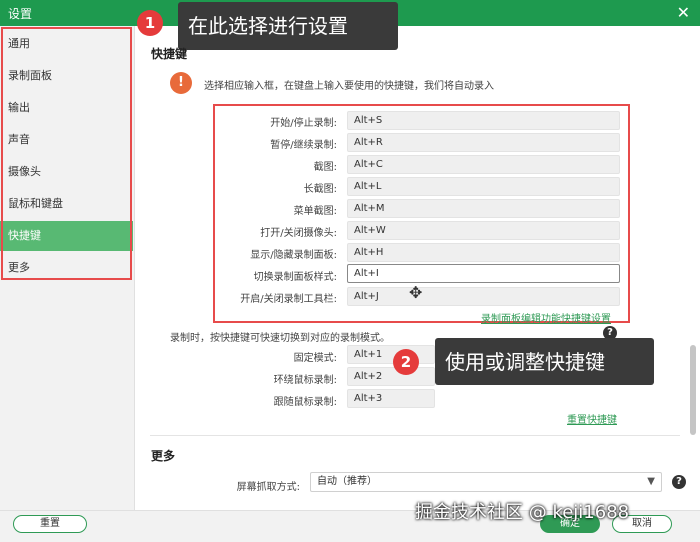 This screenshot has width=700, height=542. What do you see at coordinates (66, 108) in the screenshot?
I see `sidebar-item-output: 输出` at bounding box center [66, 108].